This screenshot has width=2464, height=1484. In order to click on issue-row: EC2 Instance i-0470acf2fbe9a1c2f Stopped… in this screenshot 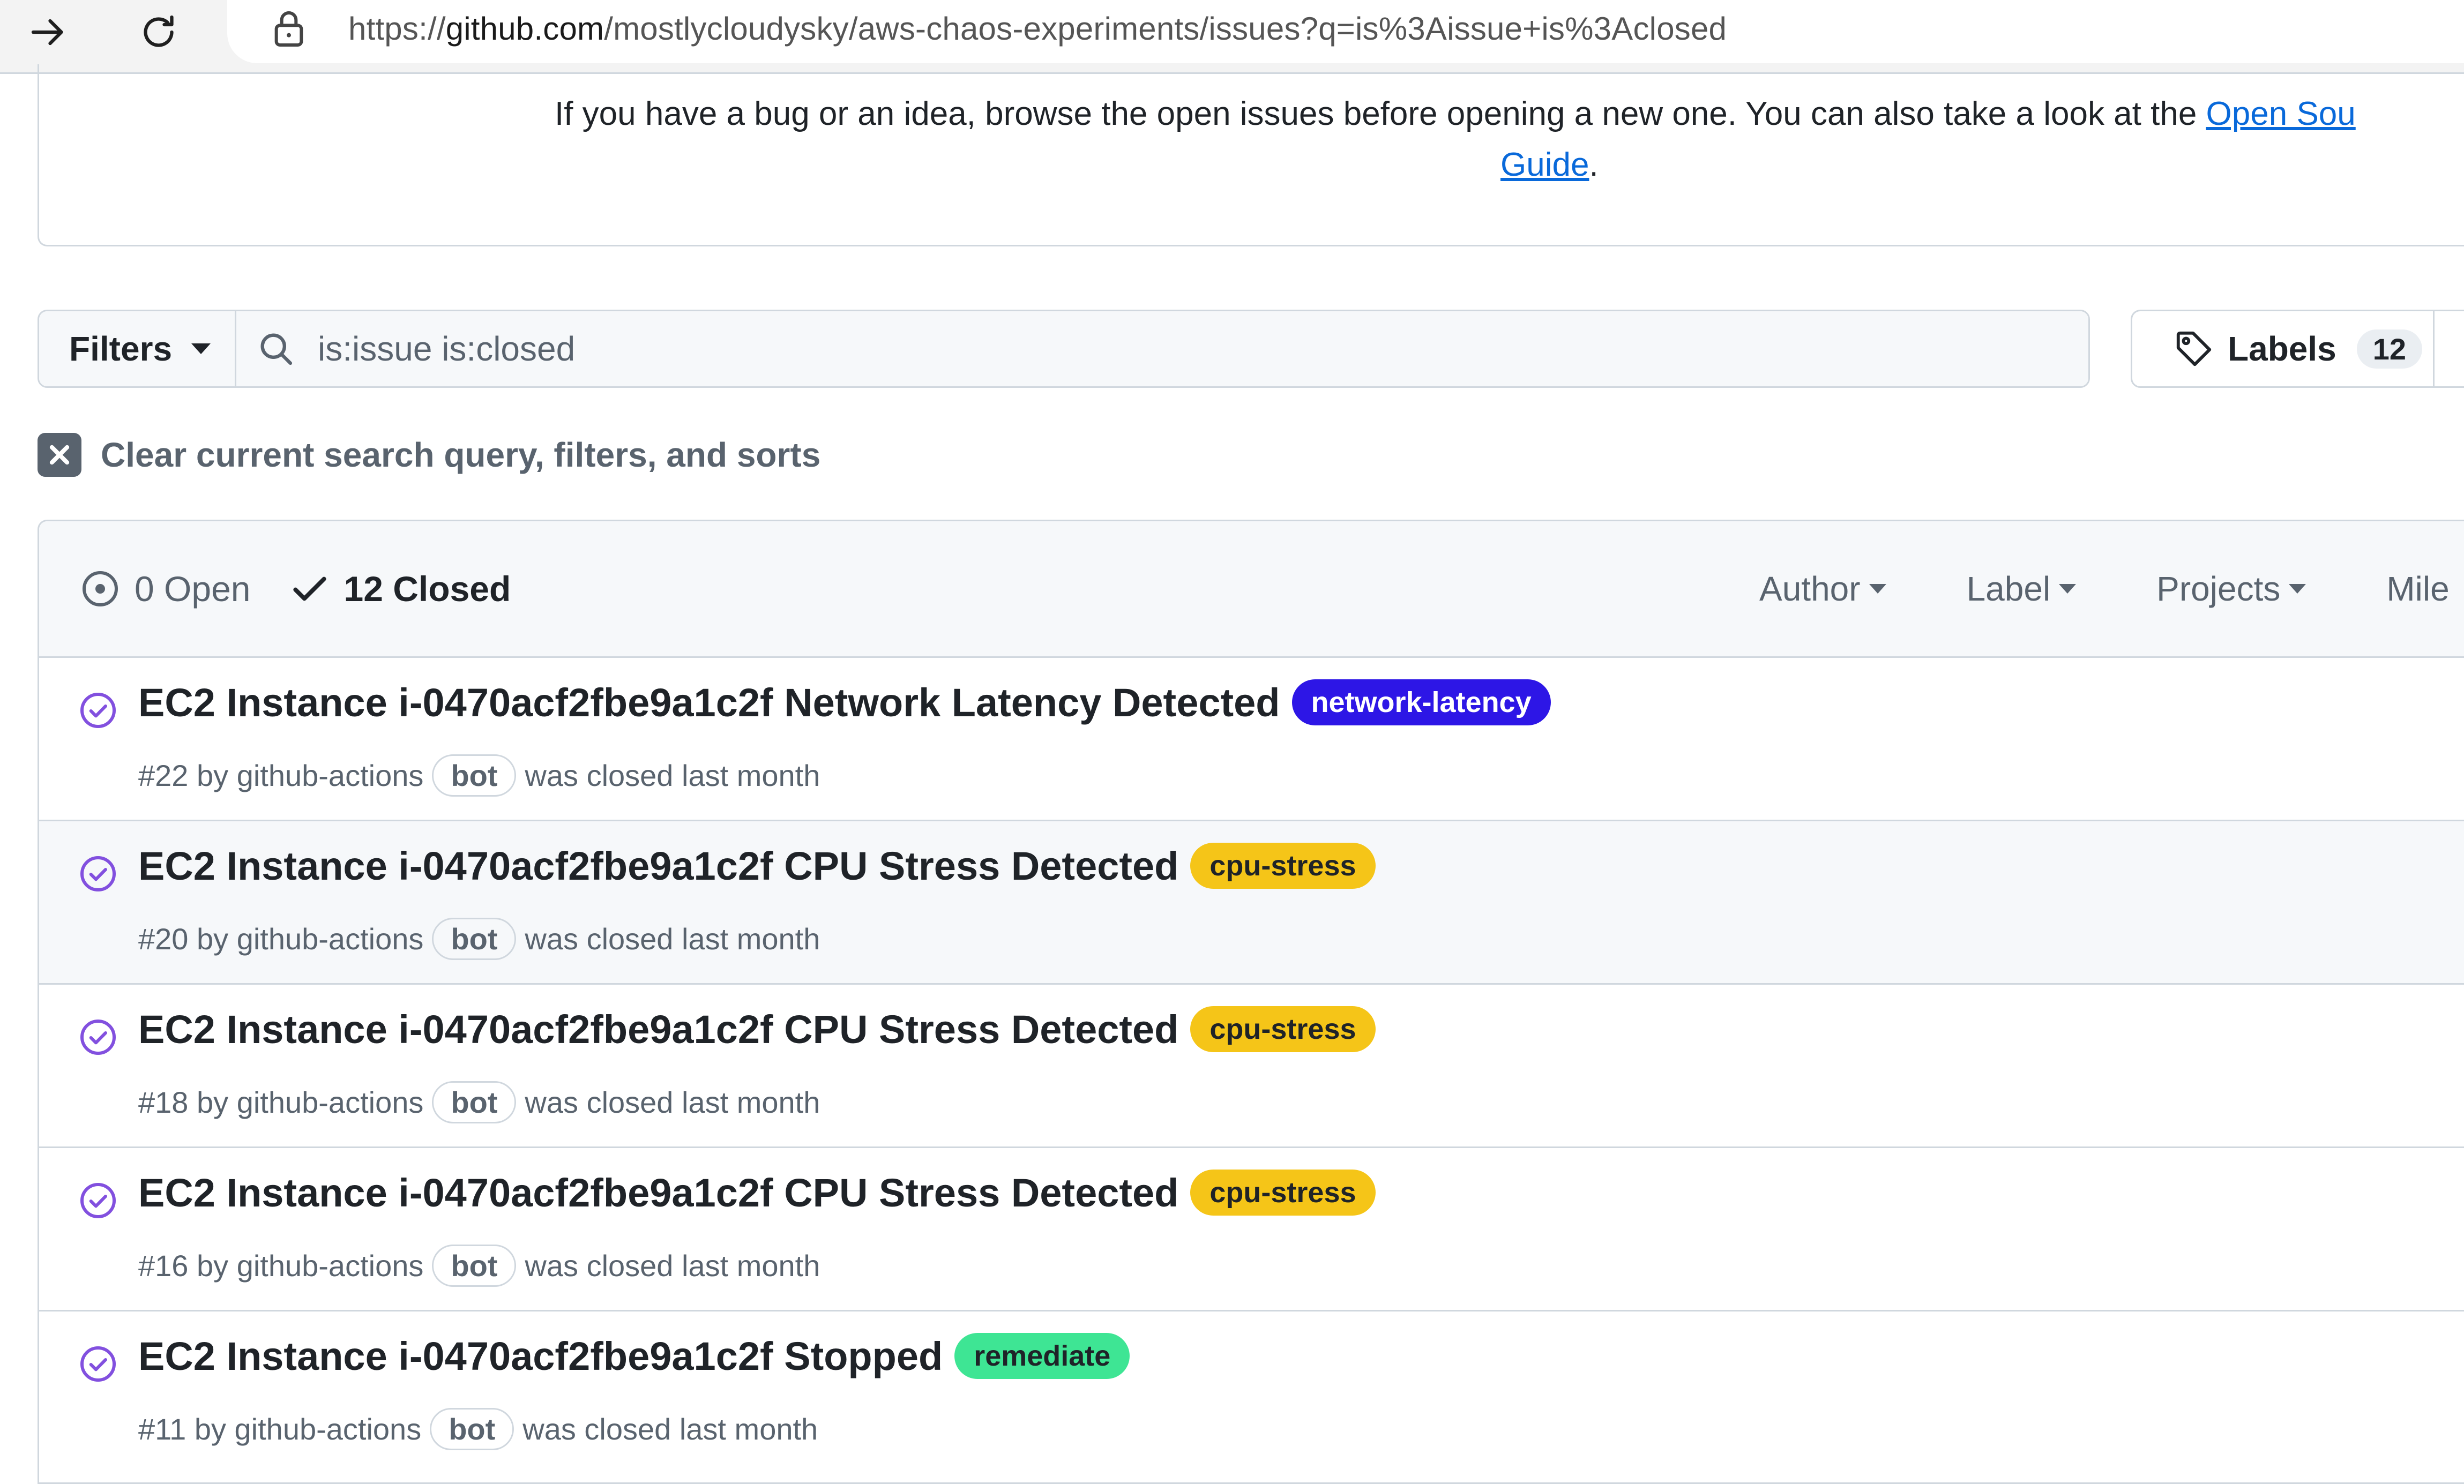, I will do `click(1252, 1392)`.